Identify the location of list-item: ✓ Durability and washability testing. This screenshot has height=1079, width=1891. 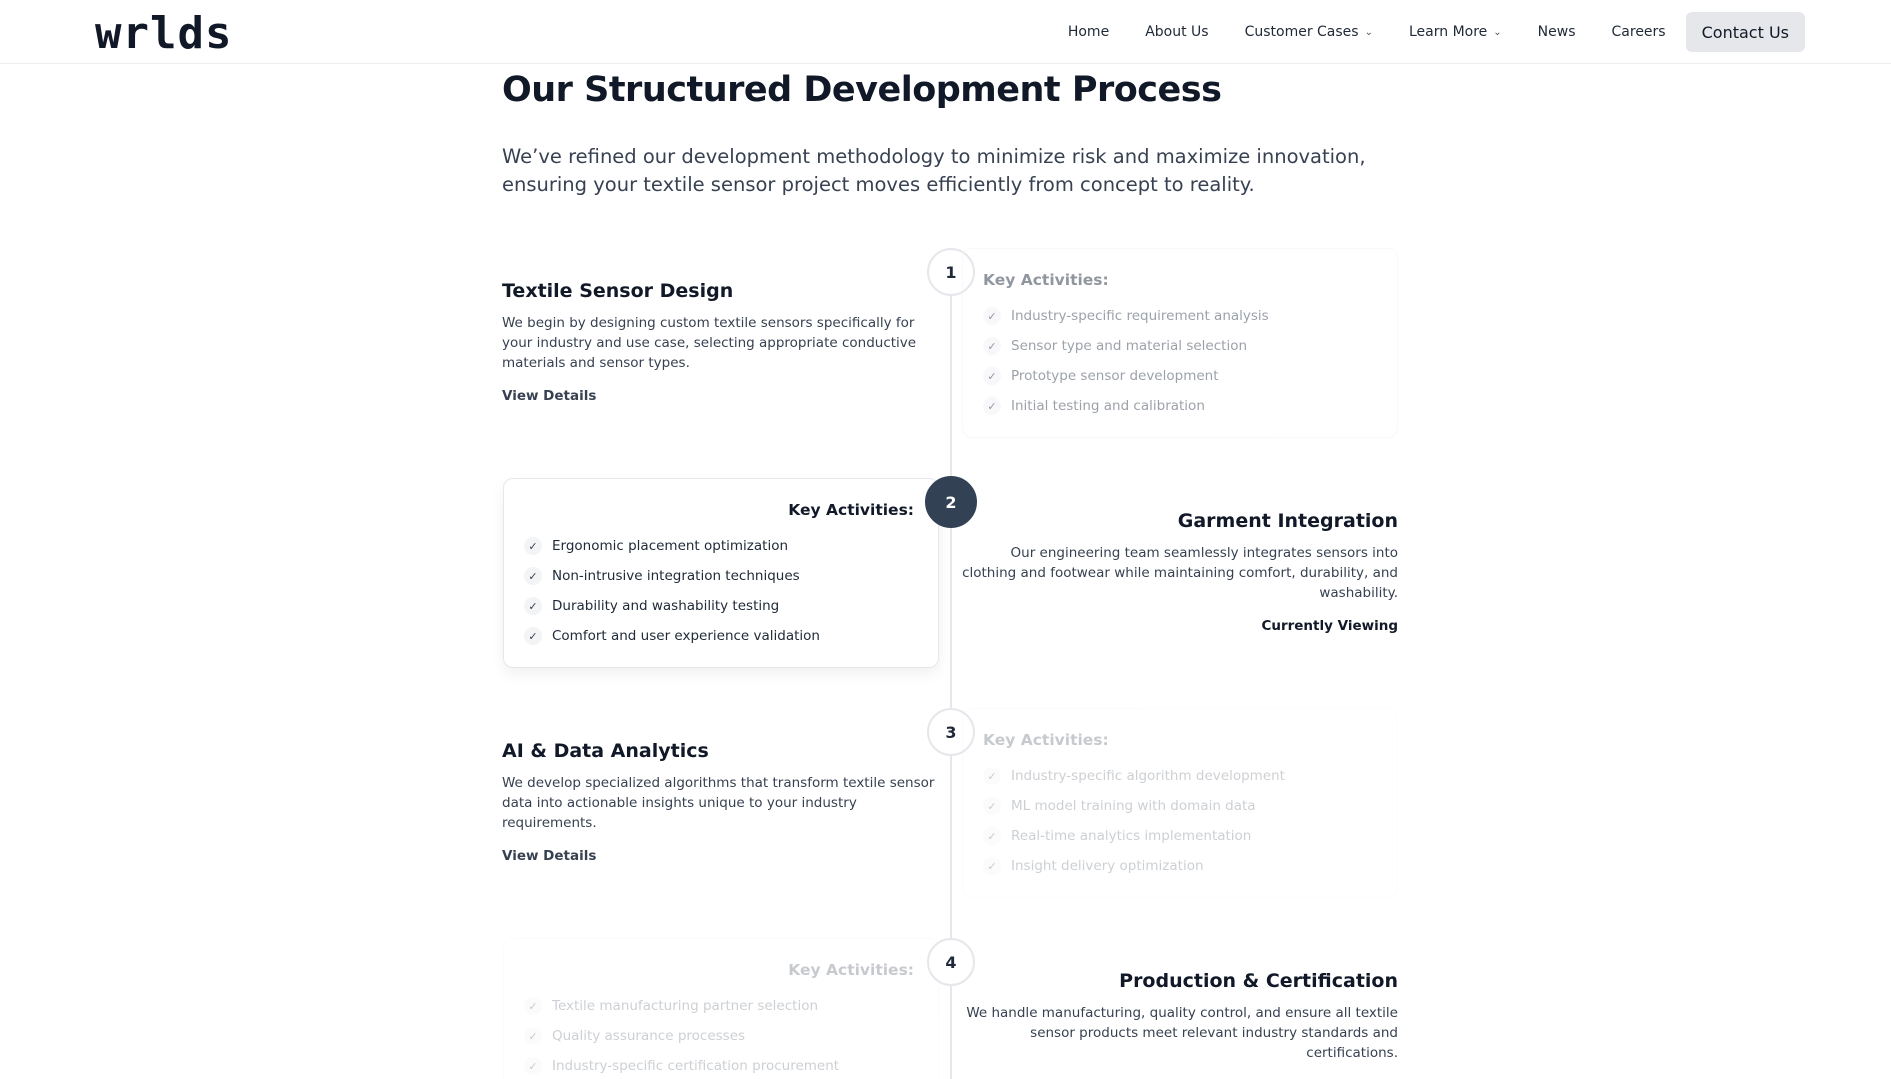
(721, 606).